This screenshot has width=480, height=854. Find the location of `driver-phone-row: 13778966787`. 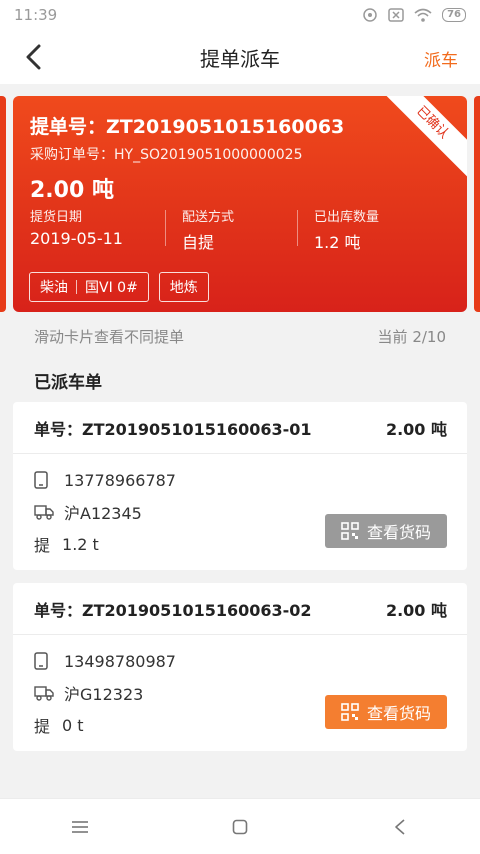

driver-phone-row: 13778966787 is located at coordinates (240, 480).